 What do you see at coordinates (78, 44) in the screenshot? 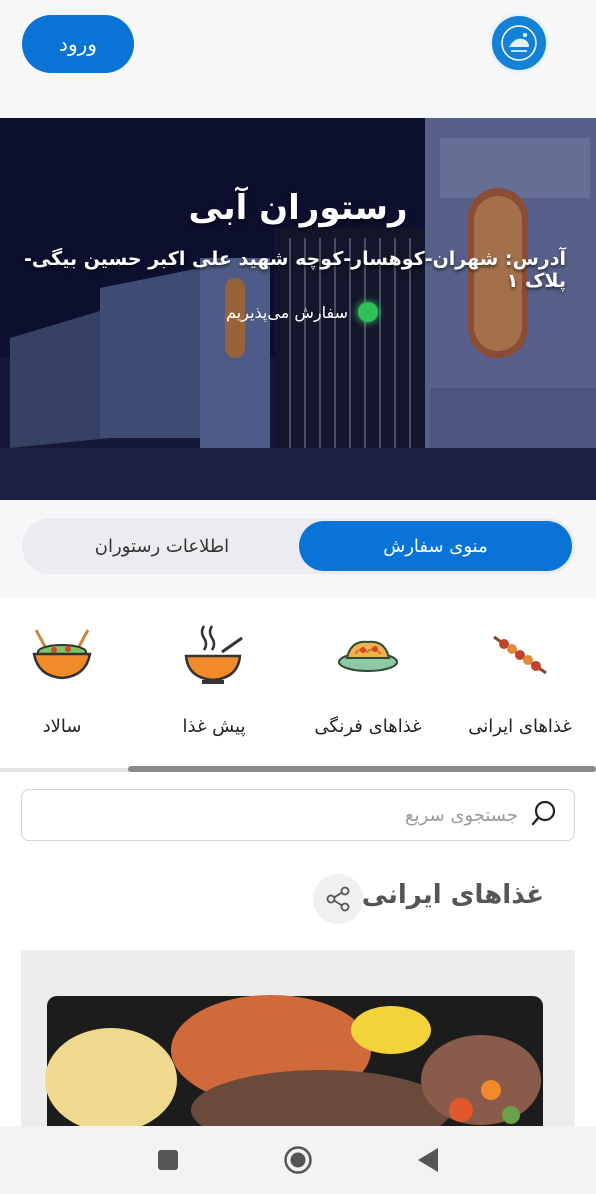
I see `login-button: ورود` at bounding box center [78, 44].